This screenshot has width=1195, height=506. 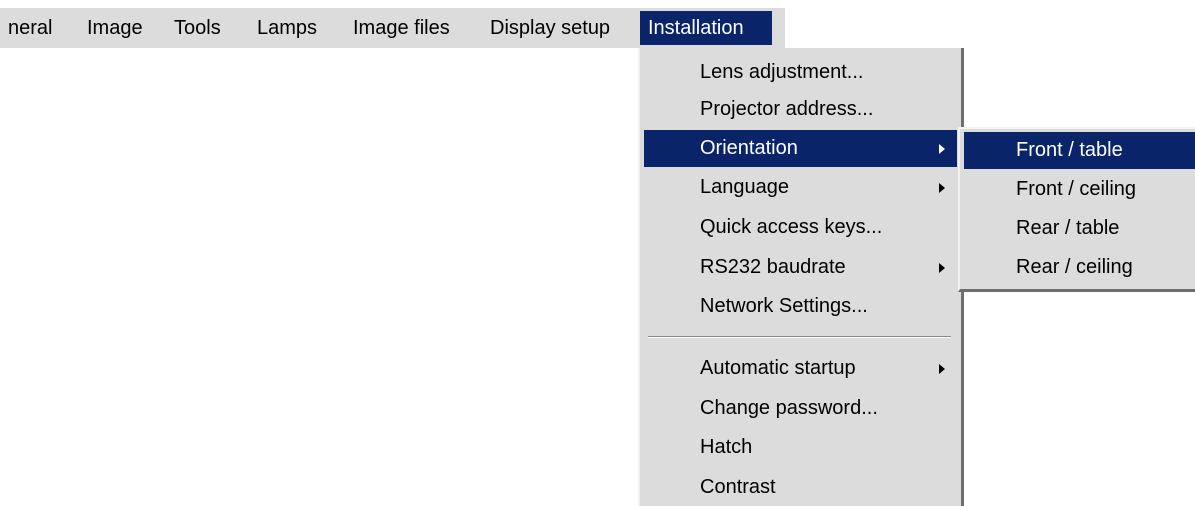 I want to click on submenu-item-front-ceiling: Front / ceiling, so click(x=1079, y=189).